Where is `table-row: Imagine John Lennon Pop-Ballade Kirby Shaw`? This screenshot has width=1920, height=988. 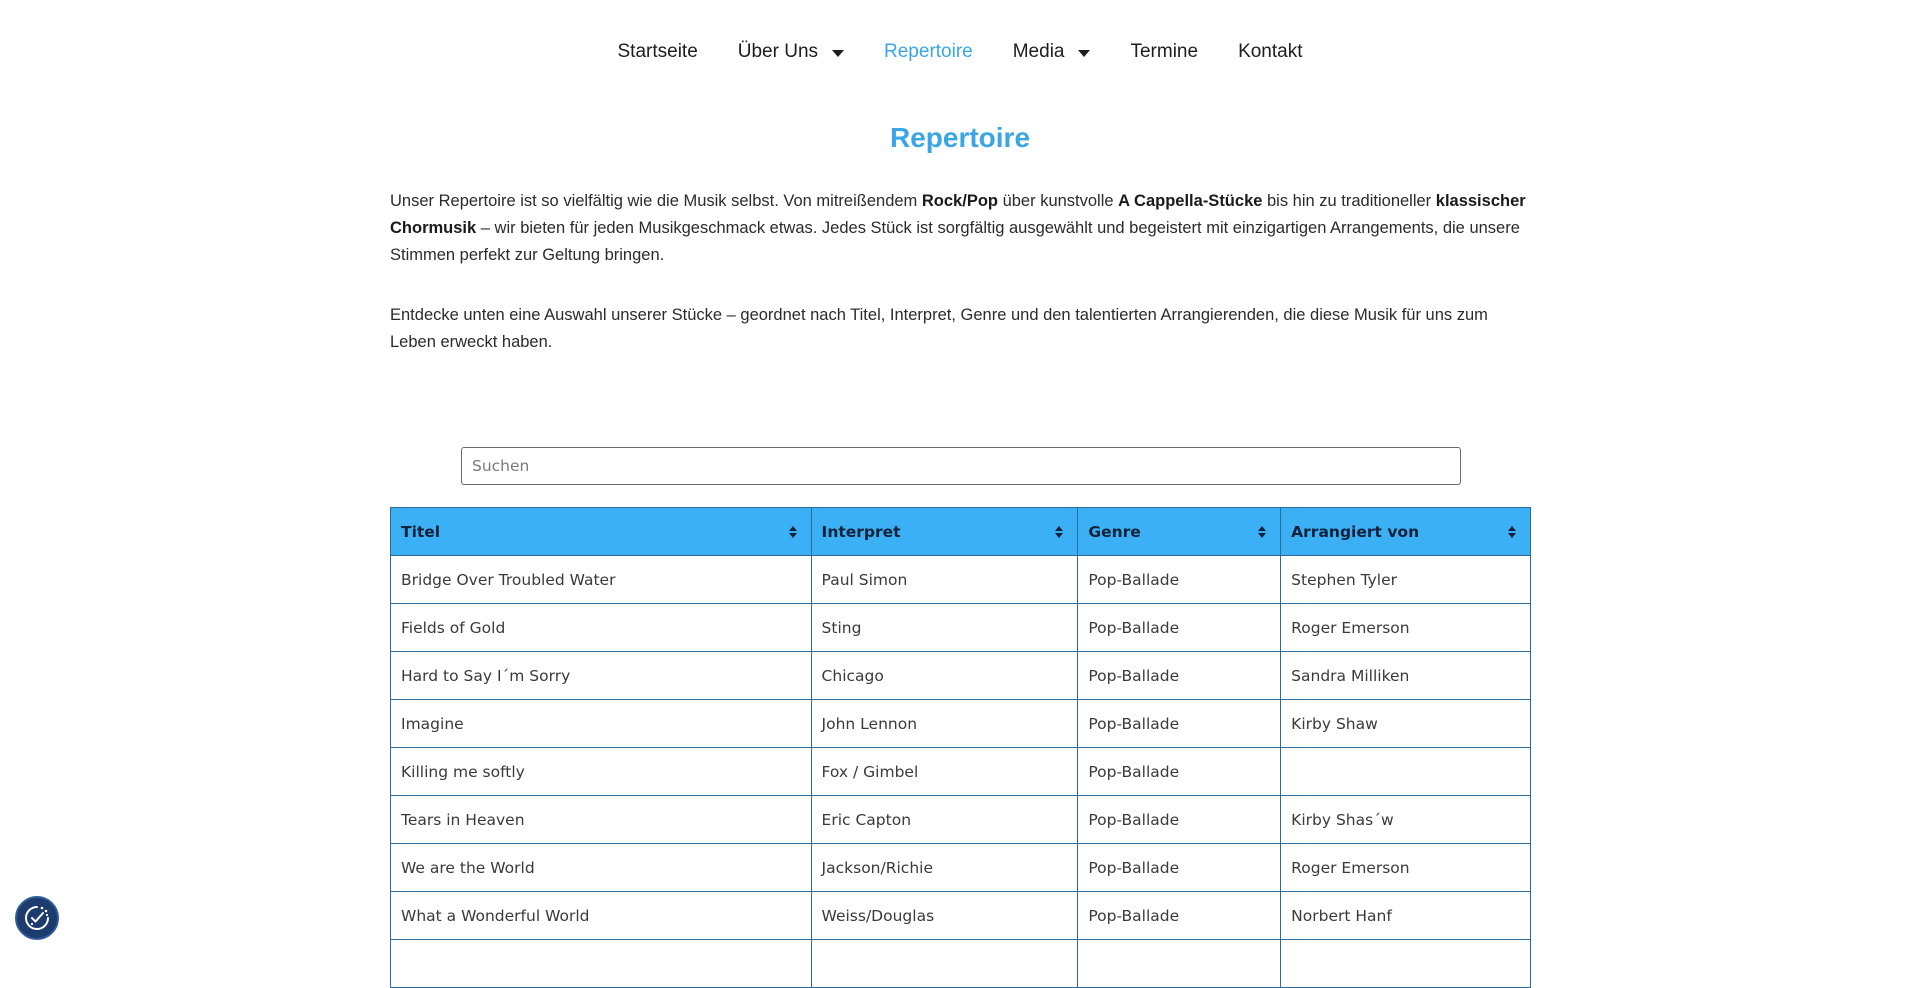 table-row: Imagine John Lennon Pop-Ballade Kirby Shaw is located at coordinates (960, 723).